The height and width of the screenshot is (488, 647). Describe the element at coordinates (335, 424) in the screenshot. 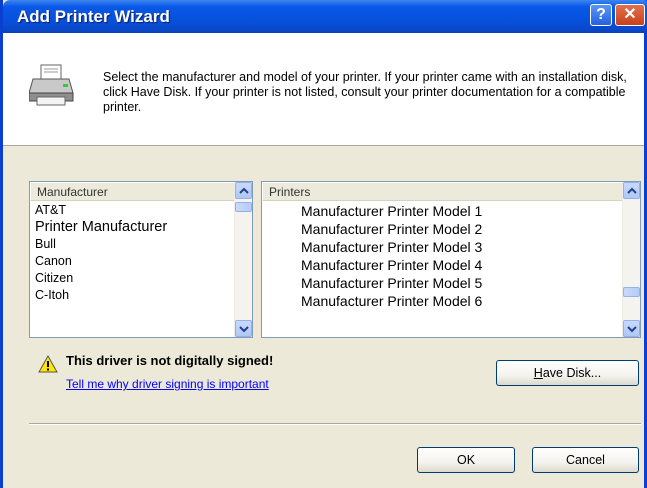

I see `separator` at that location.